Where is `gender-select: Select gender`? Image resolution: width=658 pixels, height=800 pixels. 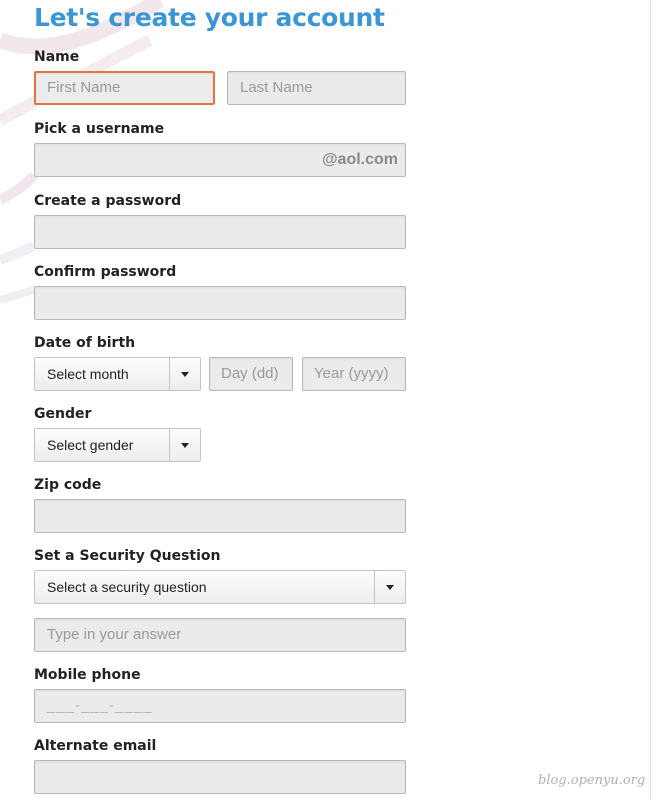 gender-select: Select gender is located at coordinates (117, 445).